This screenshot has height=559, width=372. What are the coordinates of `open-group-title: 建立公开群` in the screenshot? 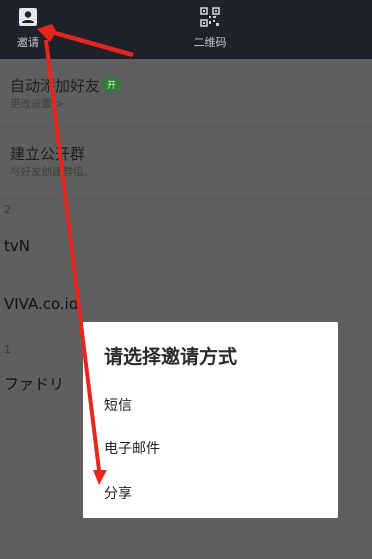 It's located at (48, 154).